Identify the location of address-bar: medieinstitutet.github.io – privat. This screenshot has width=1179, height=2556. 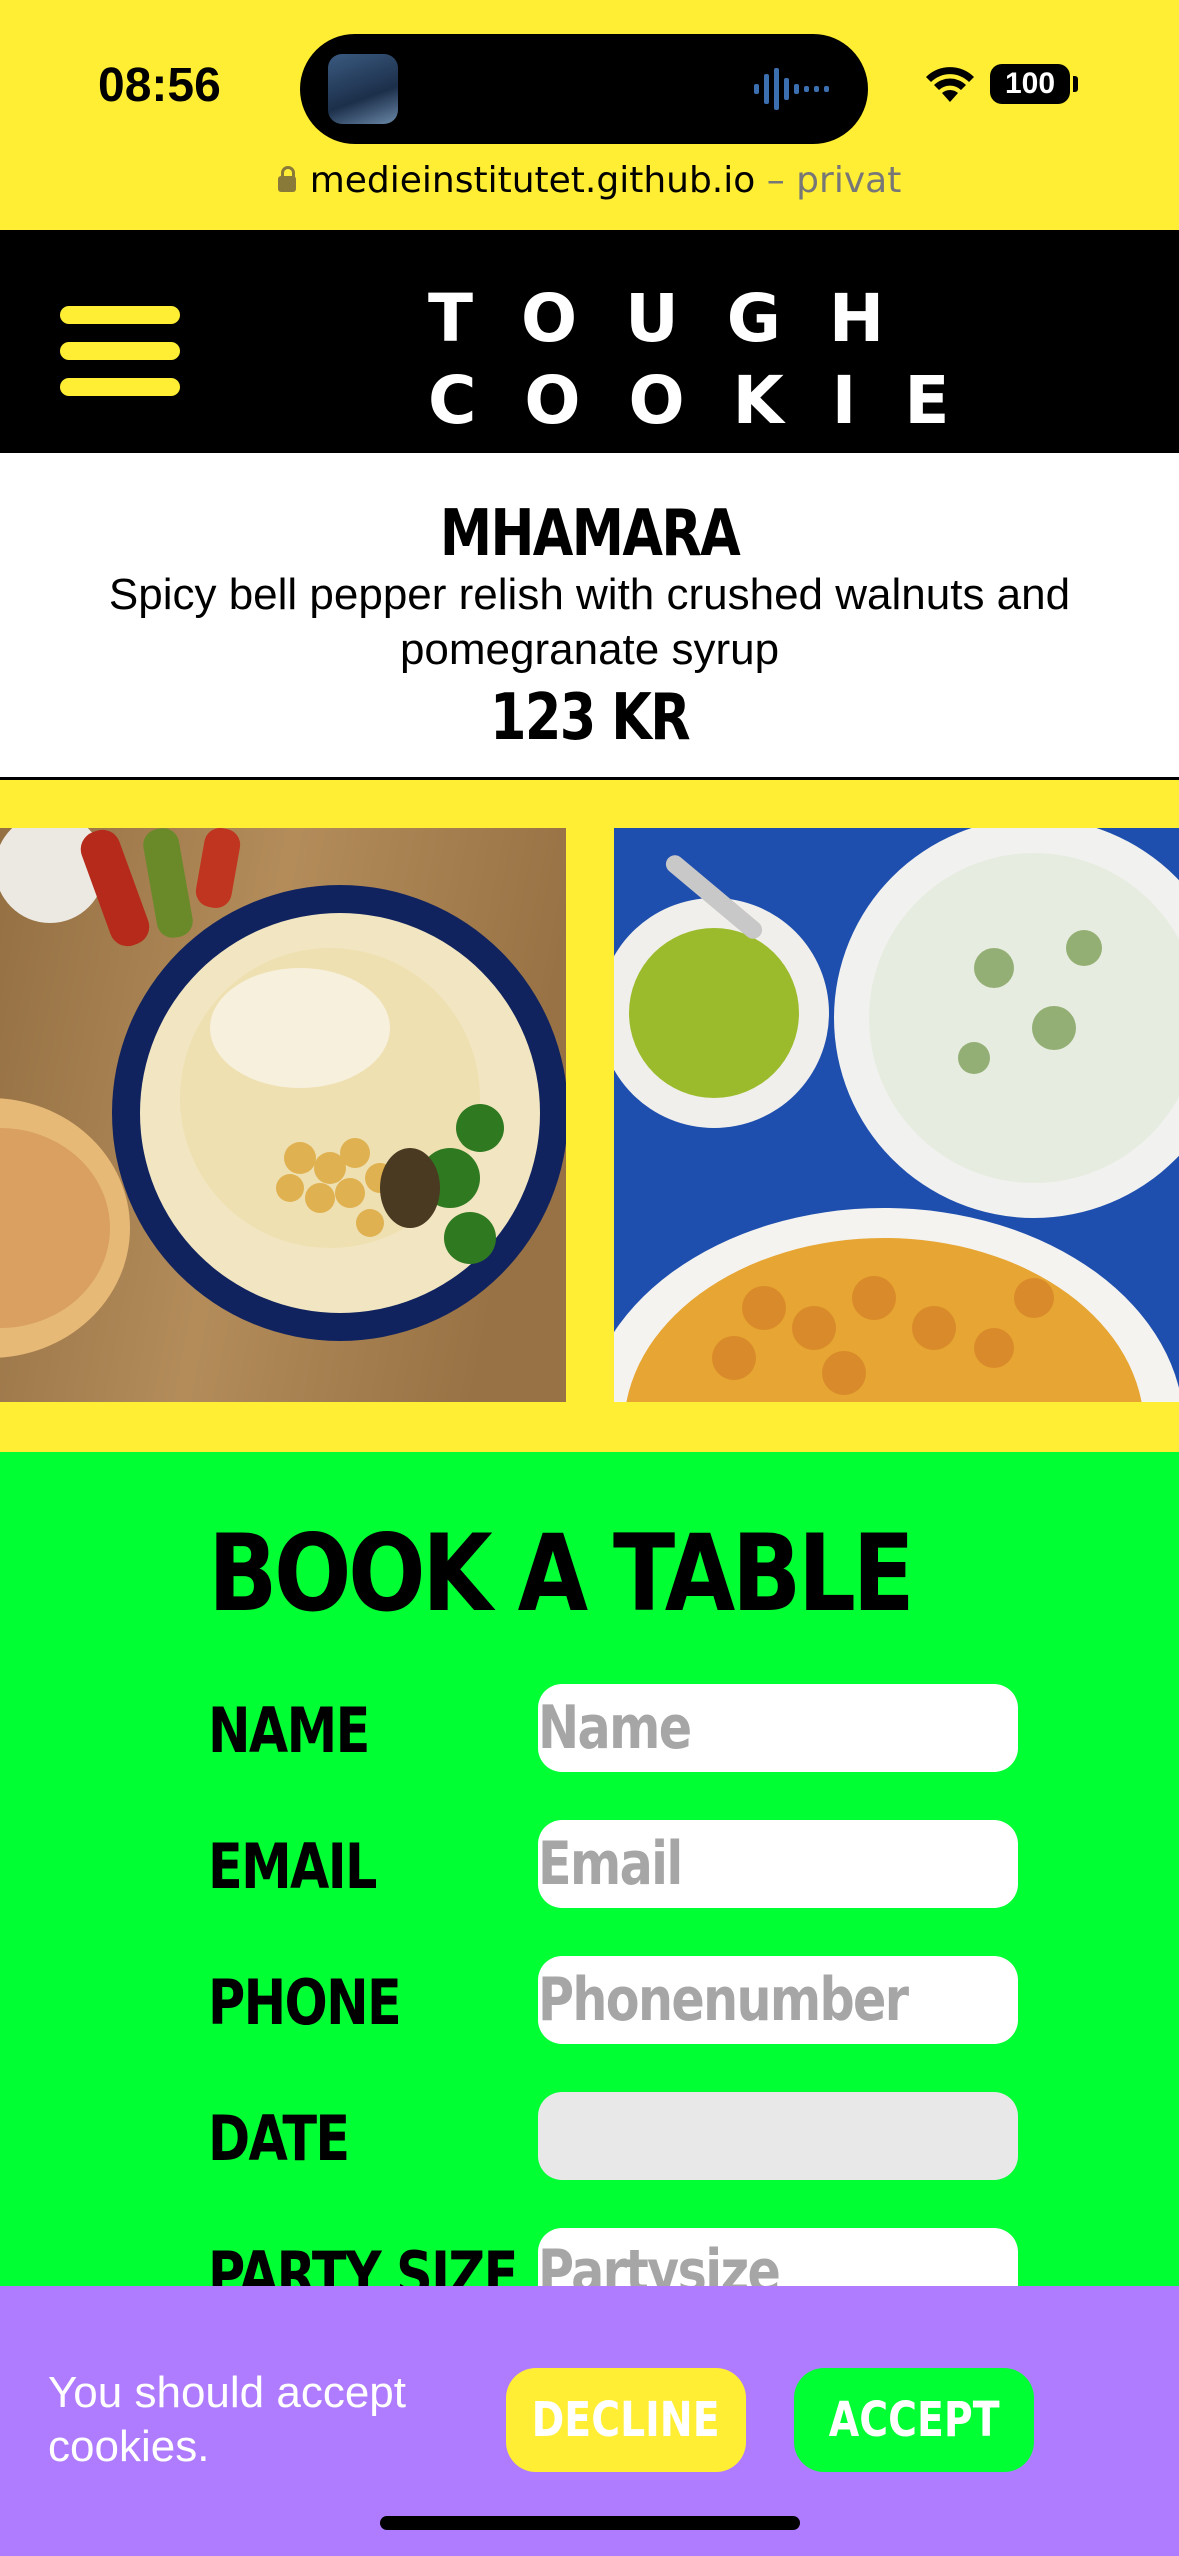
(589, 180).